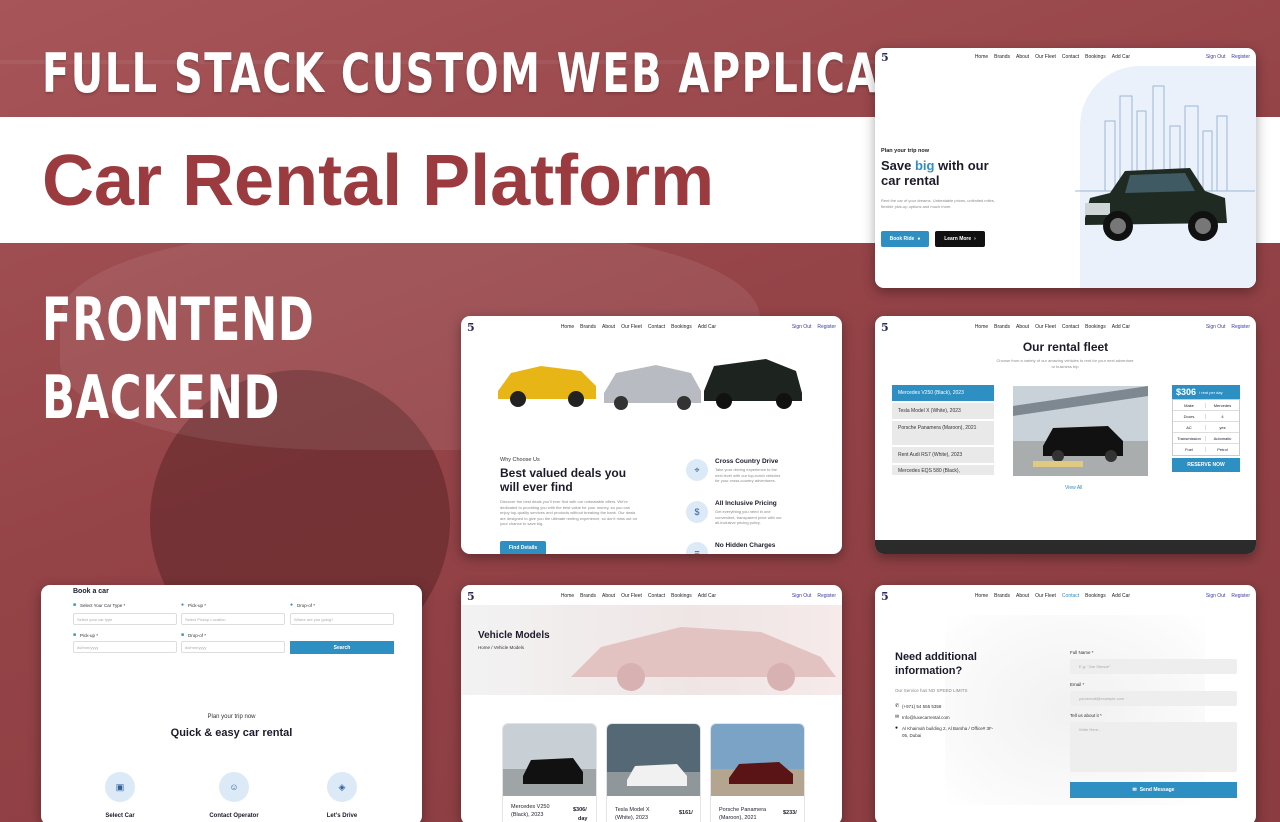  I want to click on price-value: $306, so click(1186, 392).